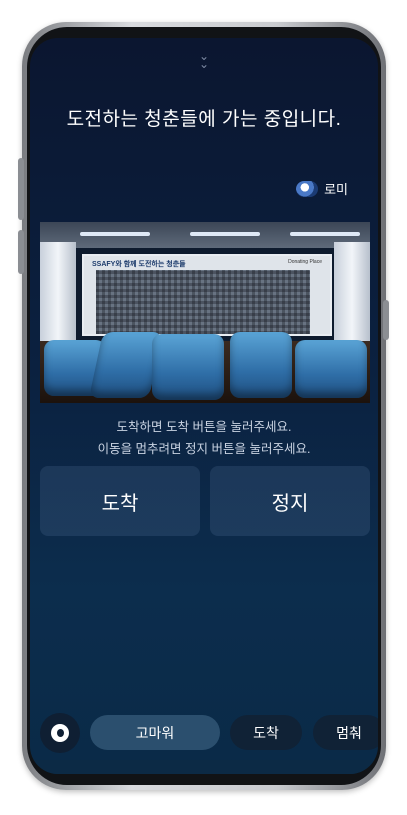 The image size is (407, 815). What do you see at coordinates (322, 188) in the screenshot?
I see `user-badge: 로미` at bounding box center [322, 188].